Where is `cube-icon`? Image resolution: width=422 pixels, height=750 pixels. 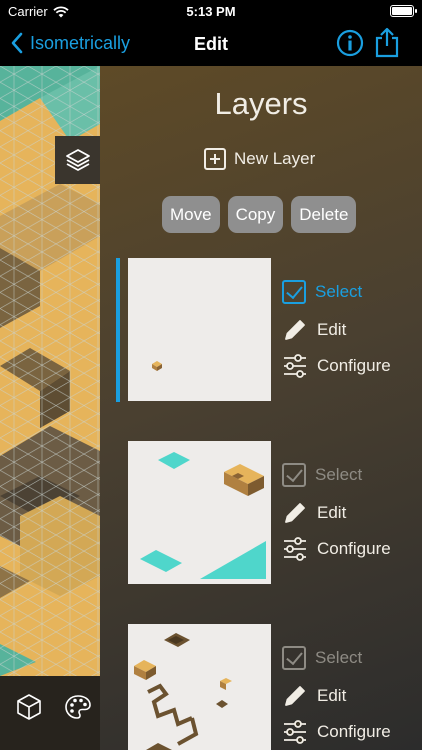 cube-icon is located at coordinates (29, 707).